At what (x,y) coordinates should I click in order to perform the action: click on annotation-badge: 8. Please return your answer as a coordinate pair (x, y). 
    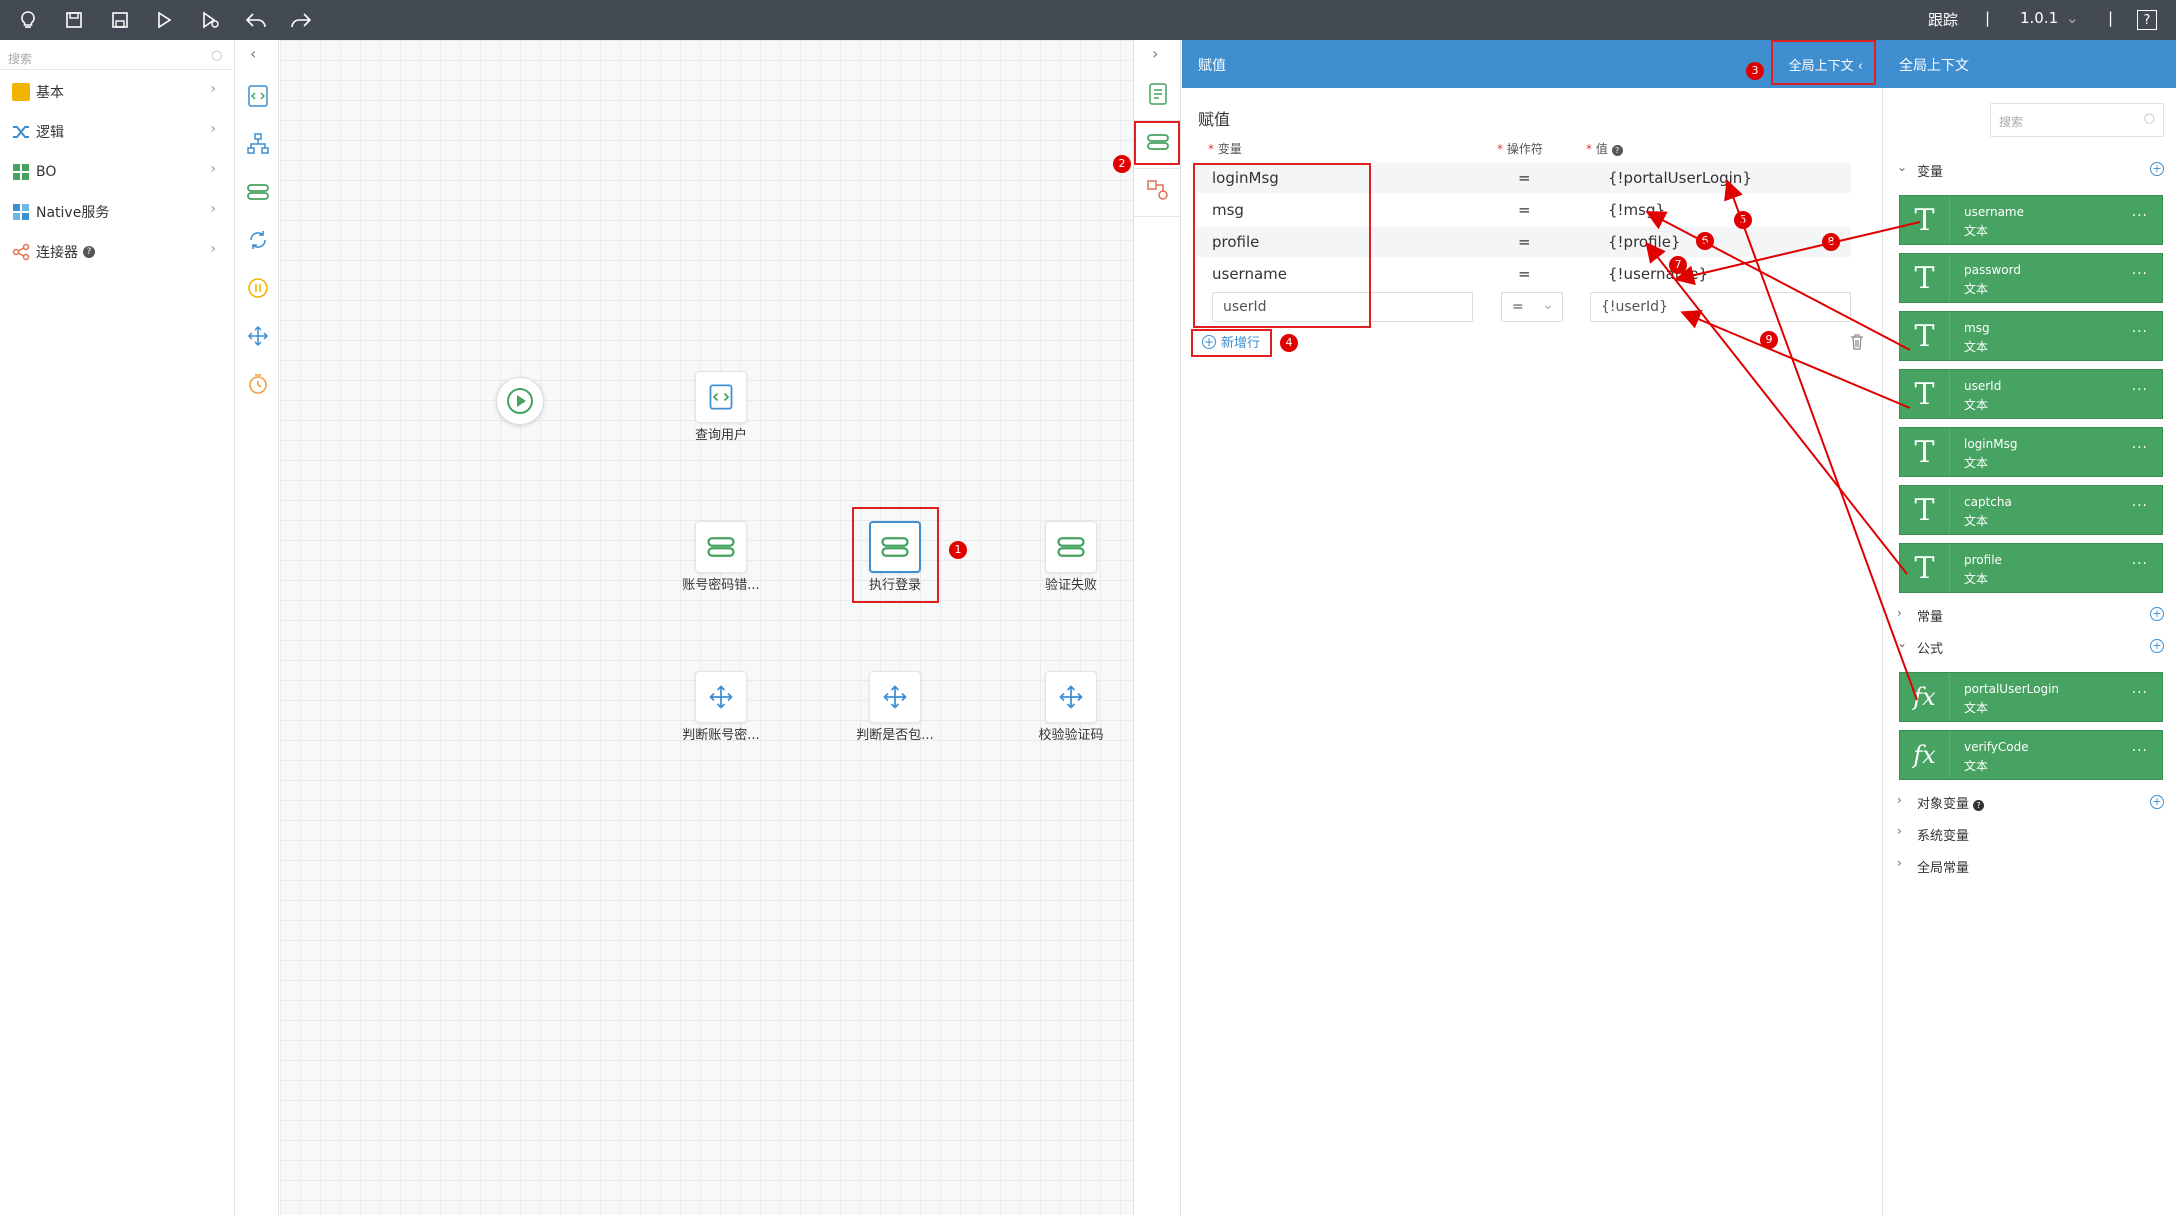
    Looking at the image, I should click on (1831, 242).